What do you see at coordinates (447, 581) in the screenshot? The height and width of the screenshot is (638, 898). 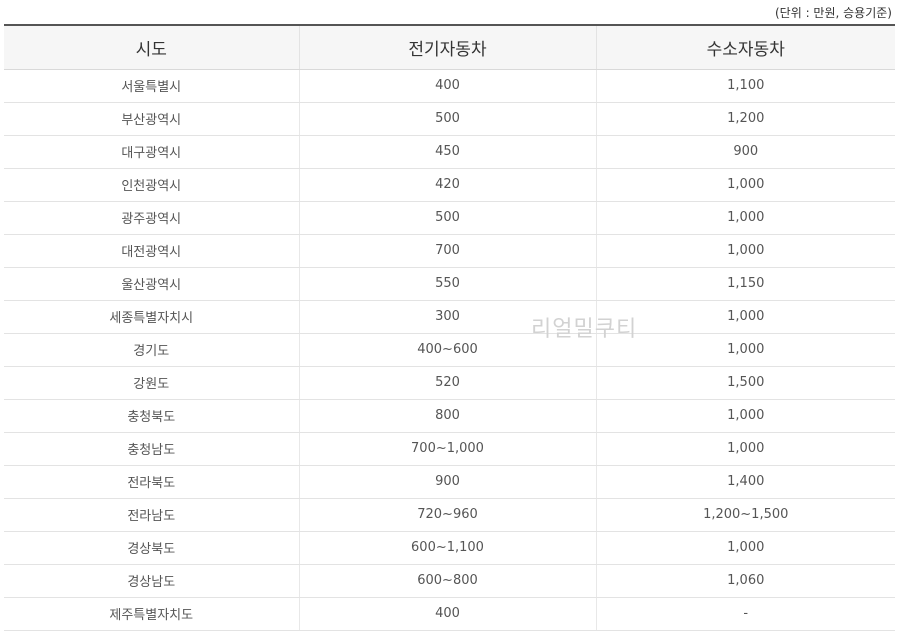 I see `electric-vehicle-cell: 600~800` at bounding box center [447, 581].